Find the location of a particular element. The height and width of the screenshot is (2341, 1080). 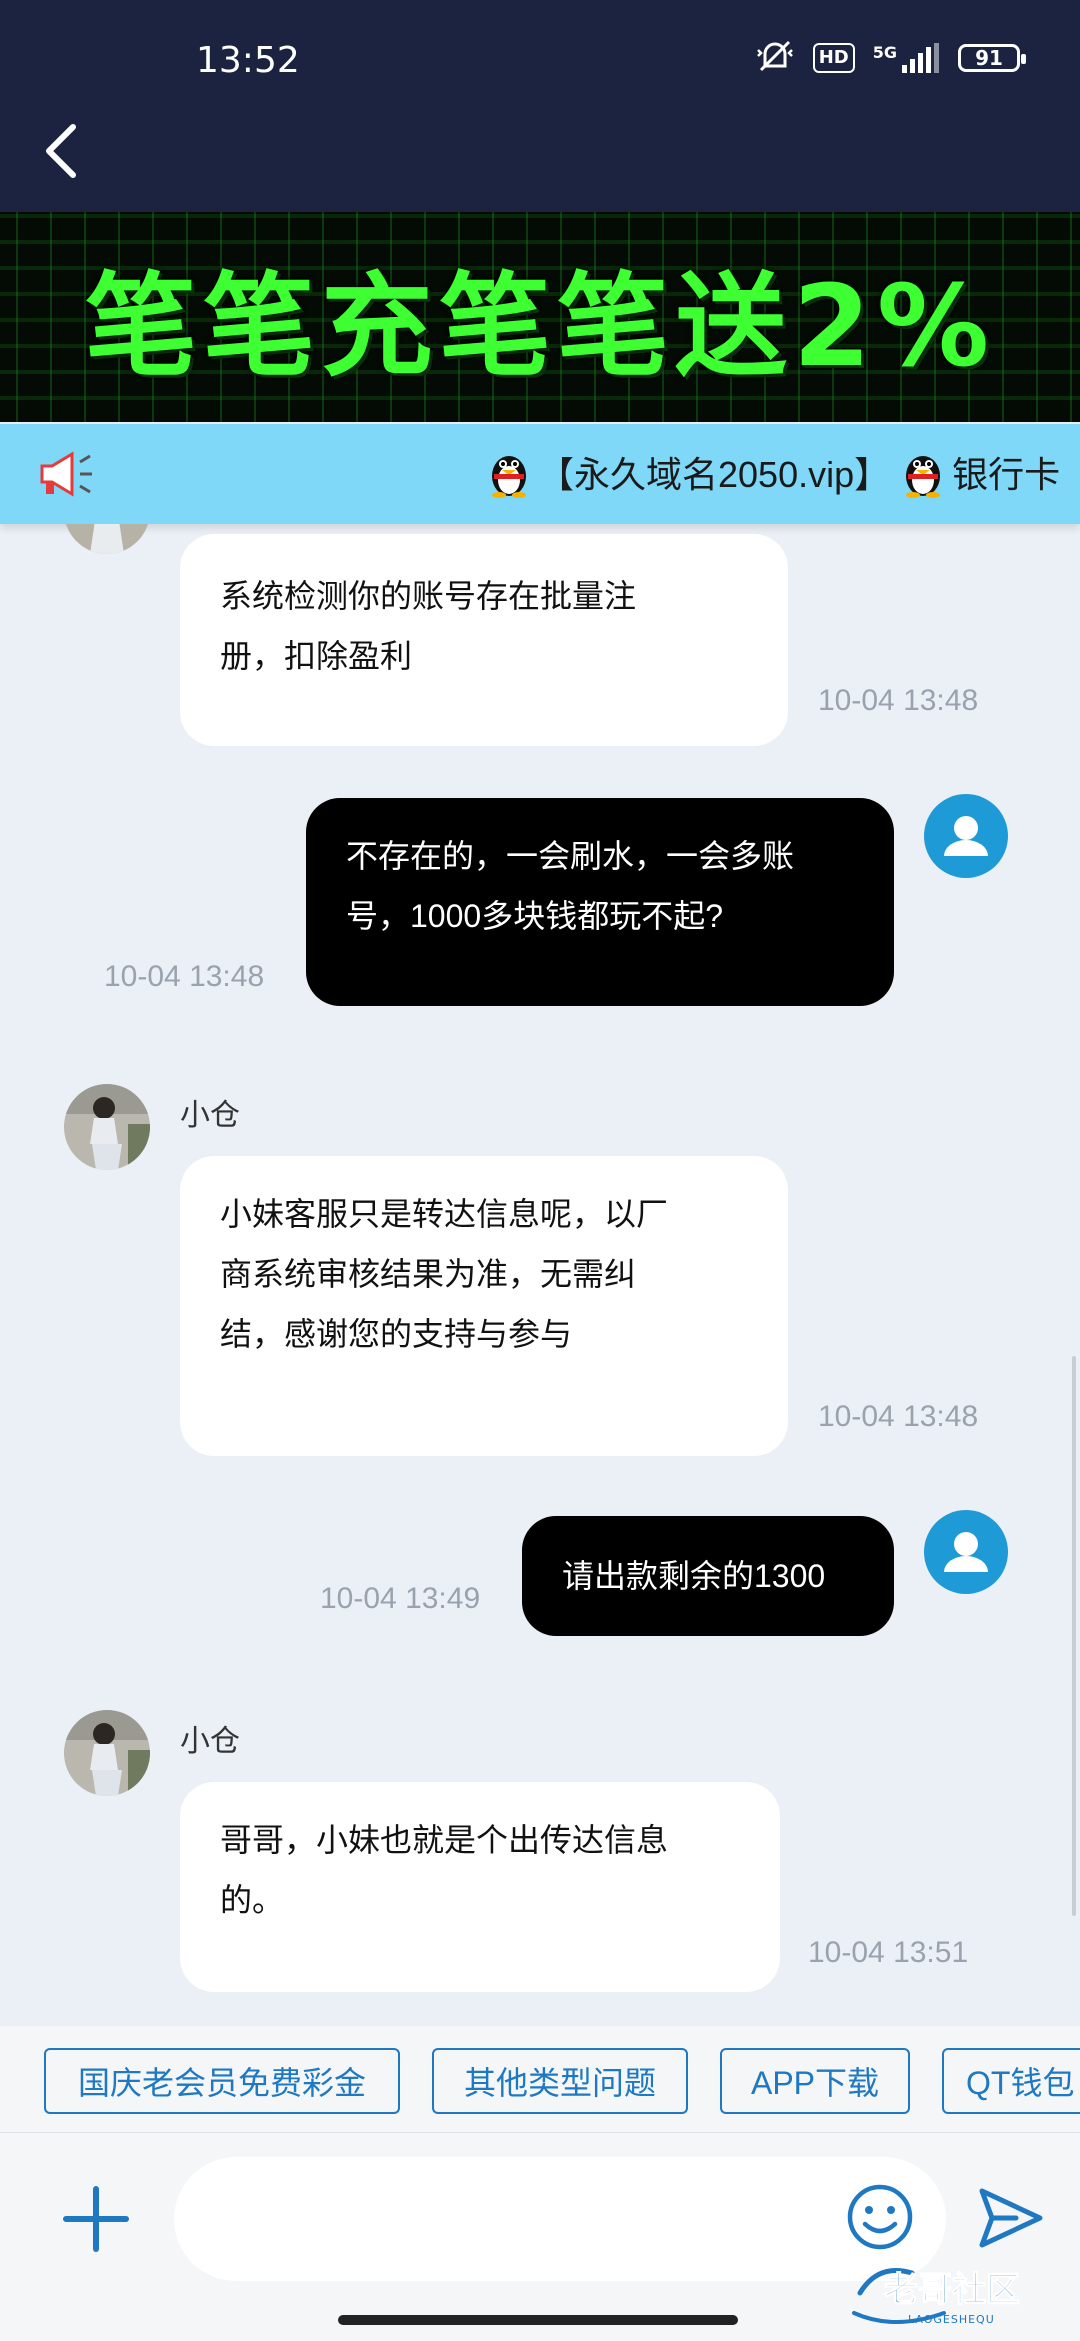

chevron-left-icon is located at coordinates (61, 151).